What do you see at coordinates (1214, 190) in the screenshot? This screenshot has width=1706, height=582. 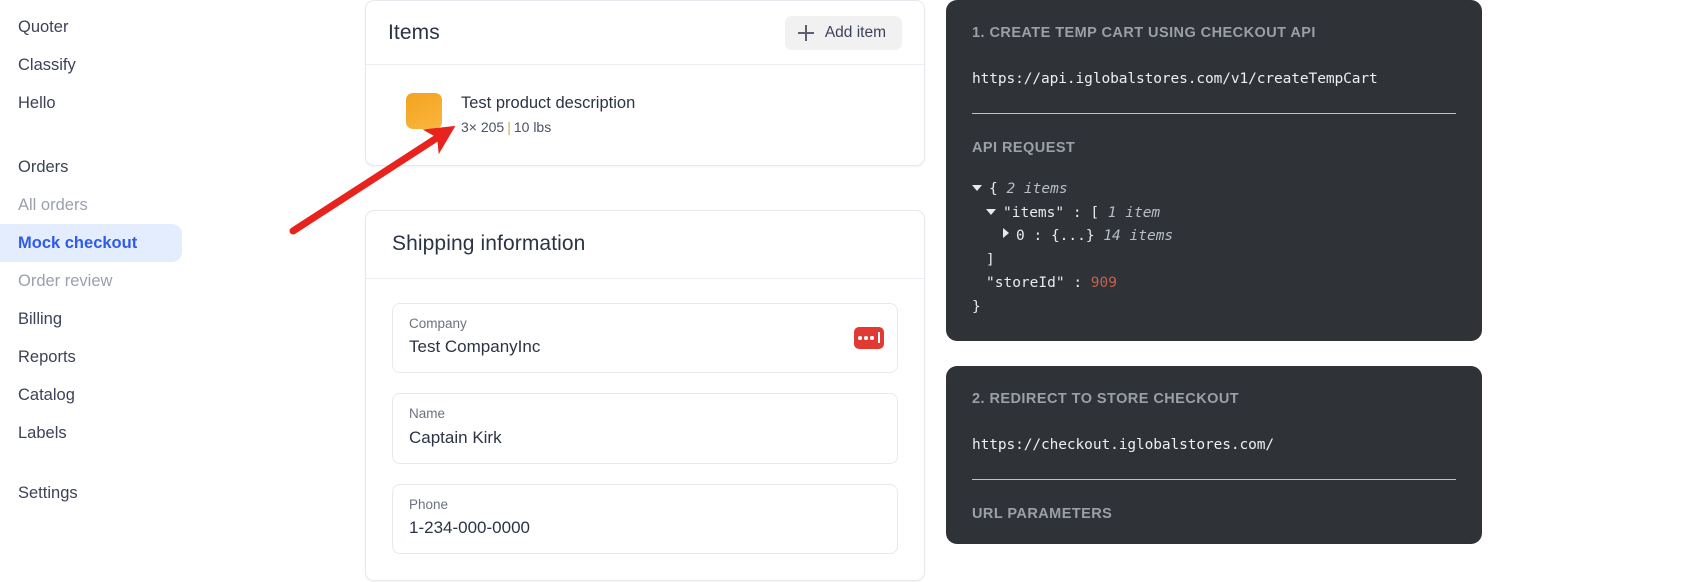 I see `json-root-row: { 2 items` at bounding box center [1214, 190].